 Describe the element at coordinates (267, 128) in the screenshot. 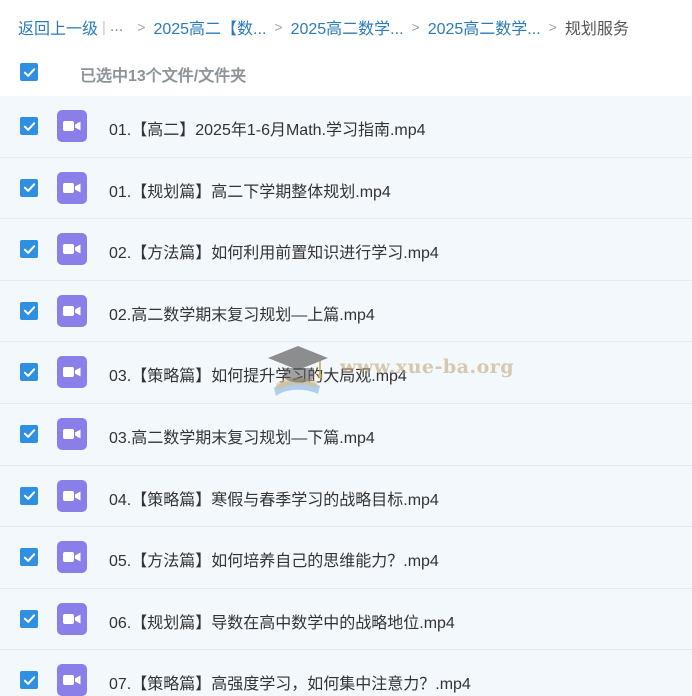

I see `file-name: 01.【高二】2025年1-6月Math.学习指南.mp4` at that location.